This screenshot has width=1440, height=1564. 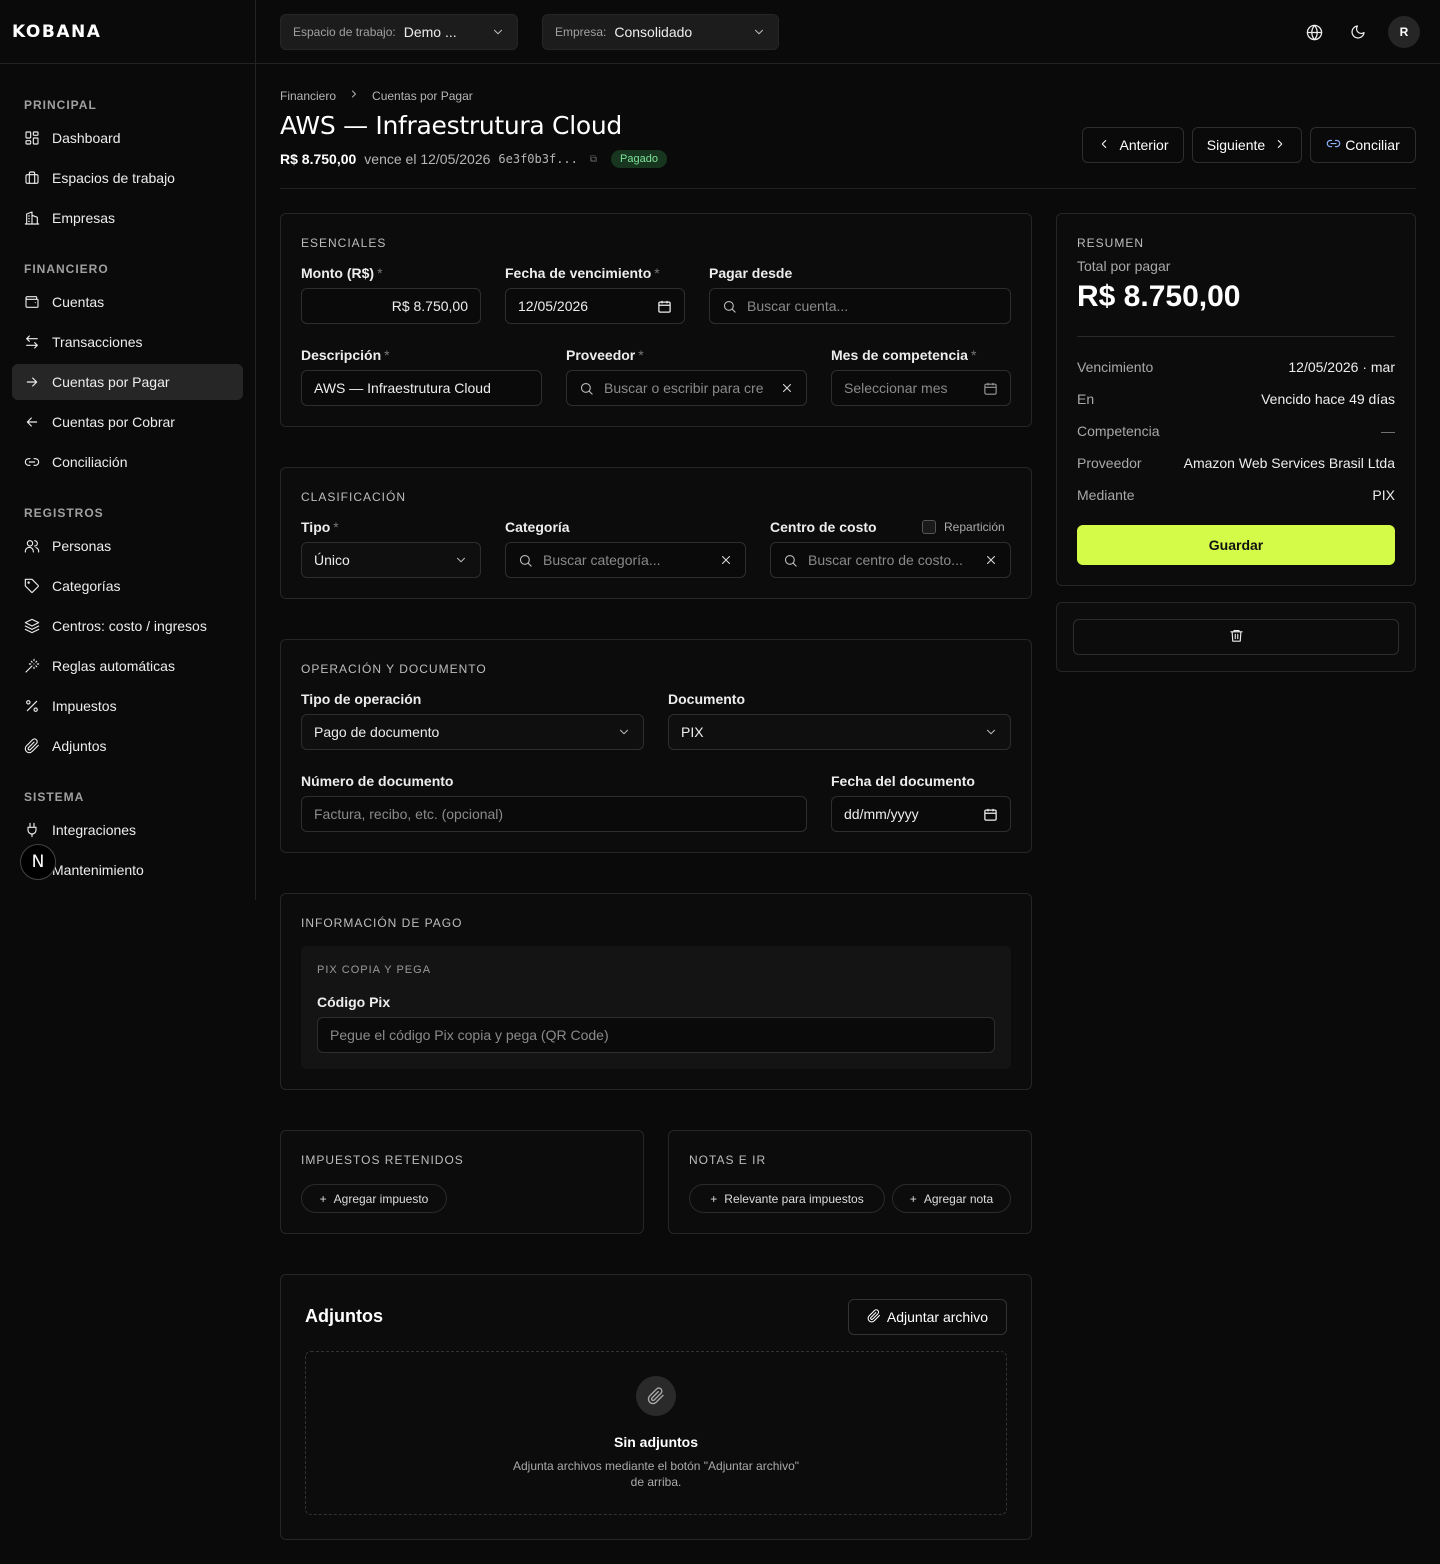 What do you see at coordinates (32, 342) in the screenshot?
I see `arrows-left-right-icon` at bounding box center [32, 342].